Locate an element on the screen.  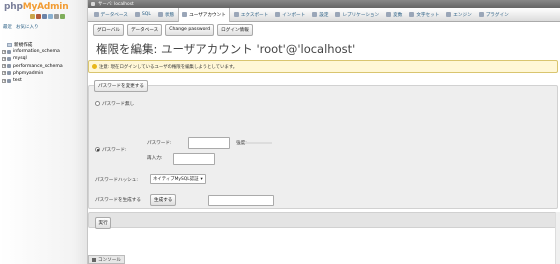
generate-password-button: 生成する is located at coordinates (163, 200).